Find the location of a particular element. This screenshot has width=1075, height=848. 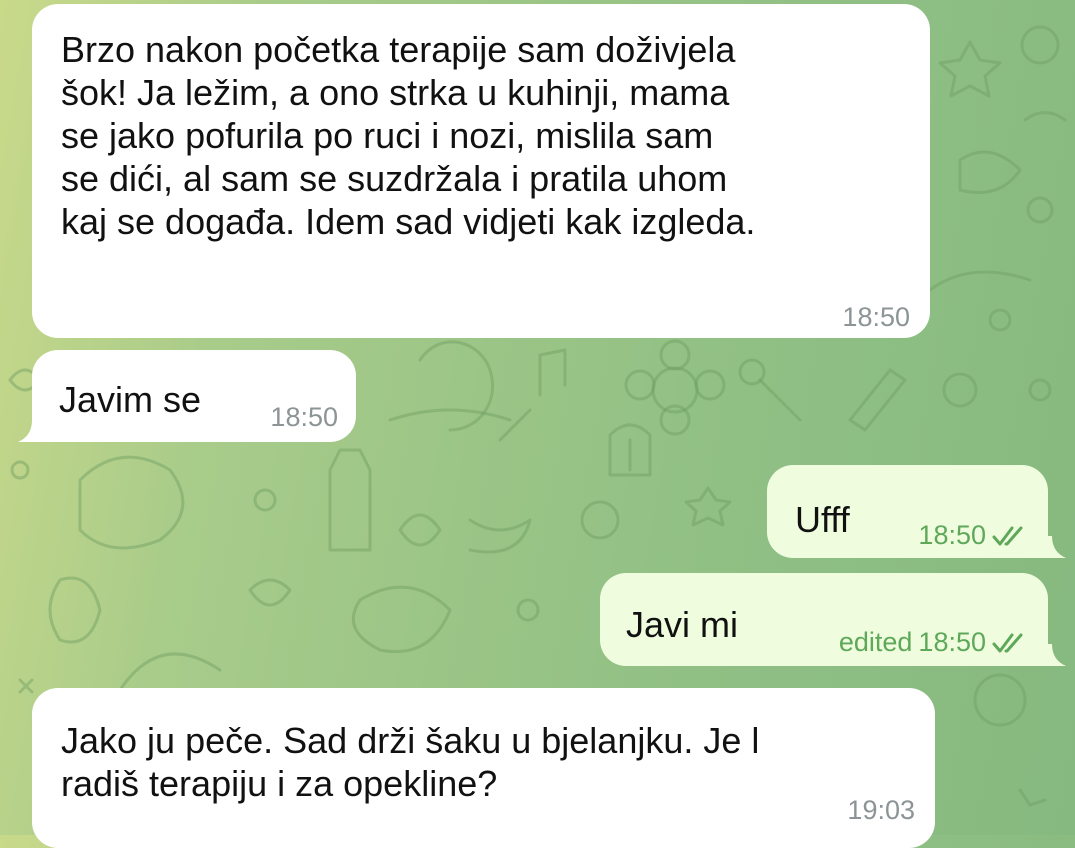

message-text: Javim se is located at coordinates (130, 399).